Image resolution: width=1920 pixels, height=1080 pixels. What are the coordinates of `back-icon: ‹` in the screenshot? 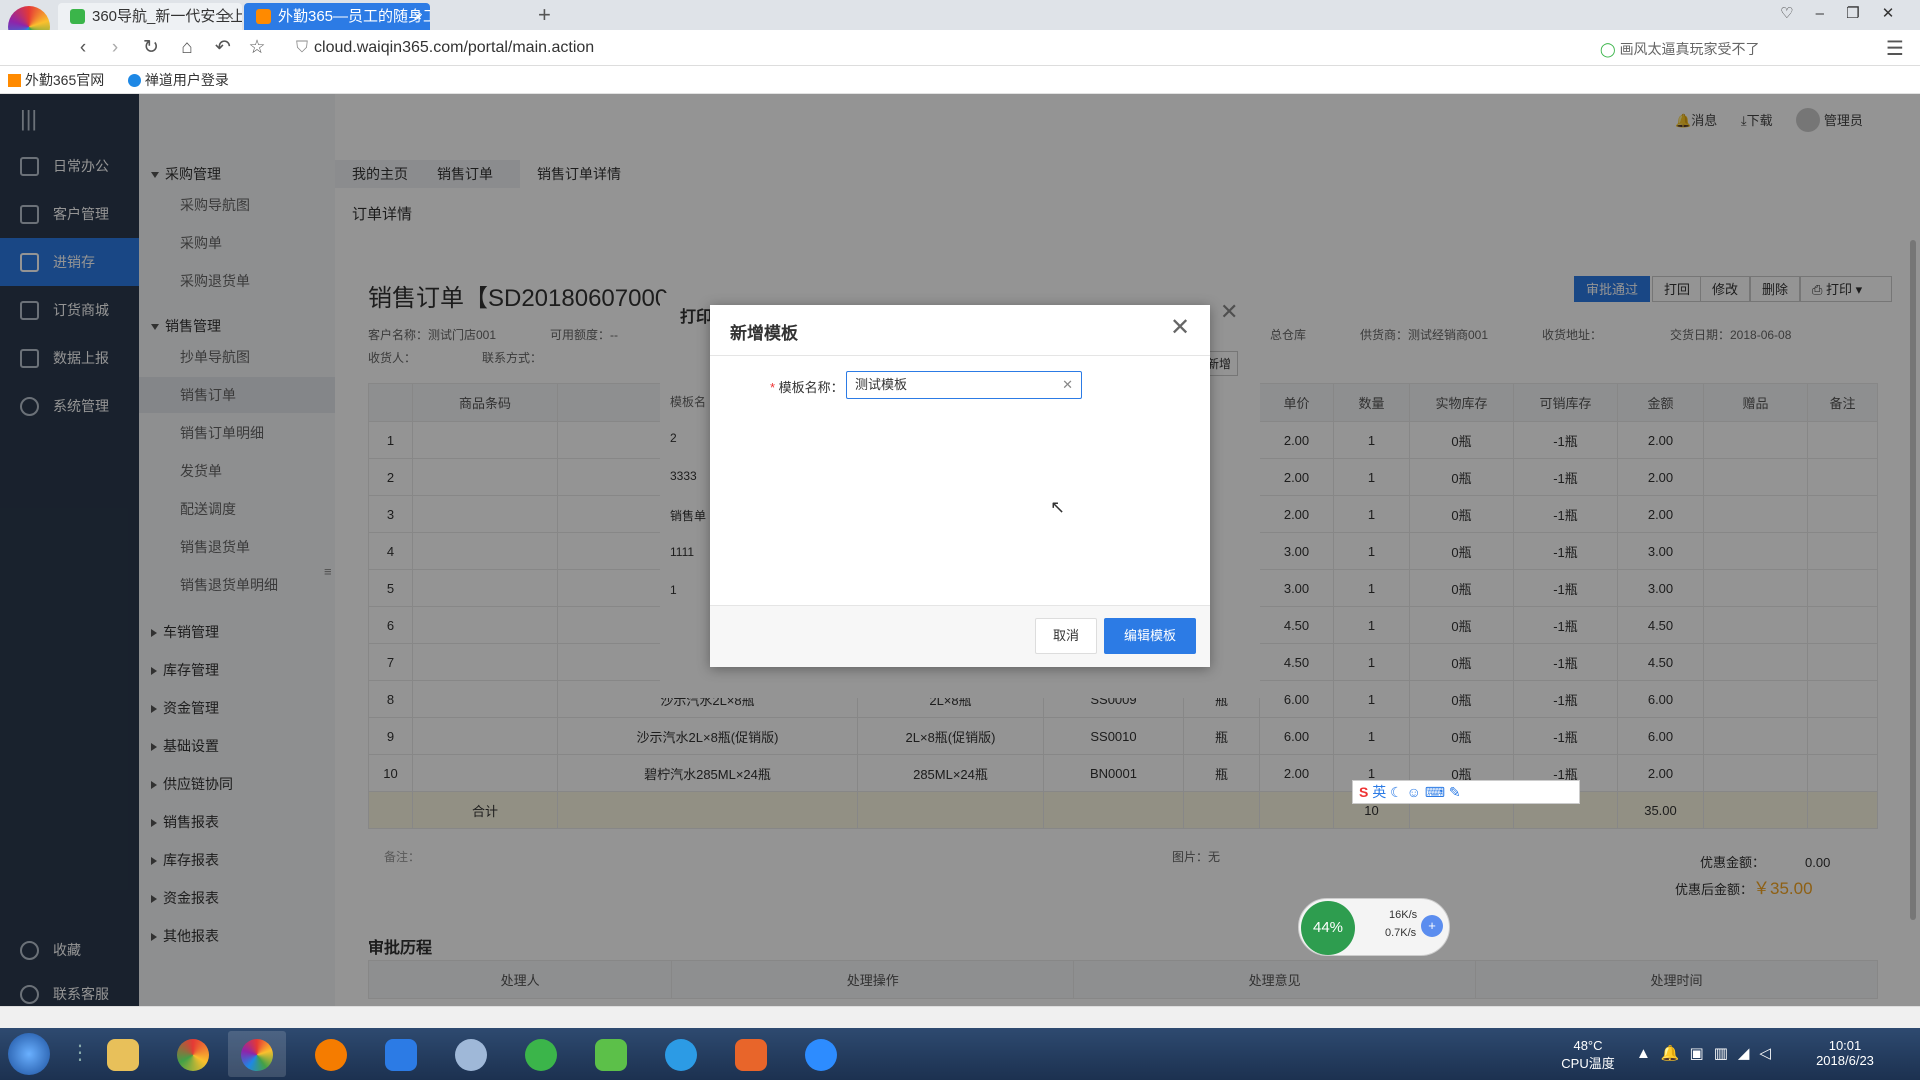 It's located at (83, 48).